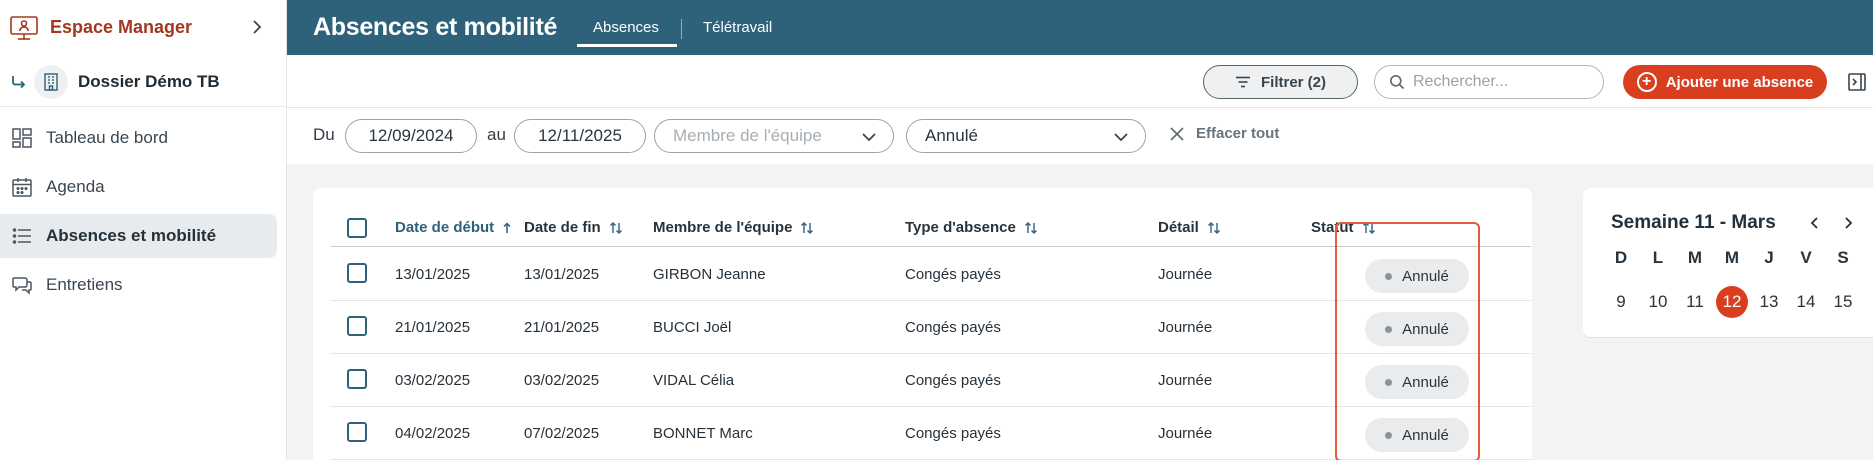 The image size is (1873, 460). Describe the element at coordinates (747, 135) in the screenshot. I see `member-select-placeholder: Membre de l'équipe` at that location.